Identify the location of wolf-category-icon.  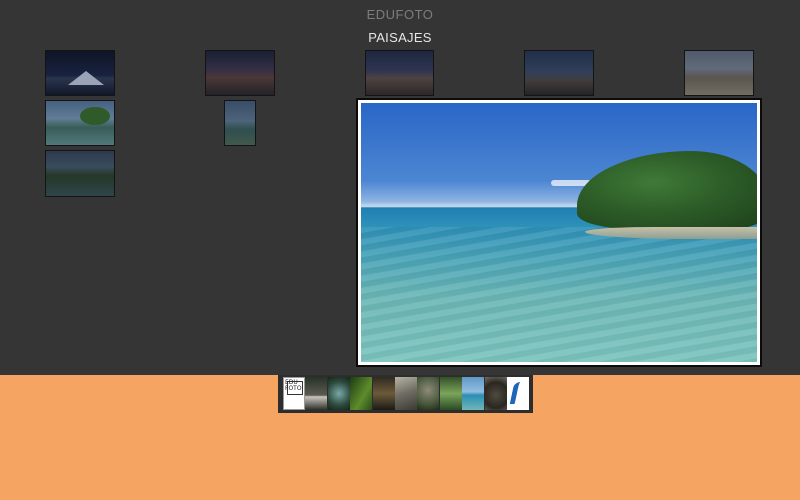
(405, 393).